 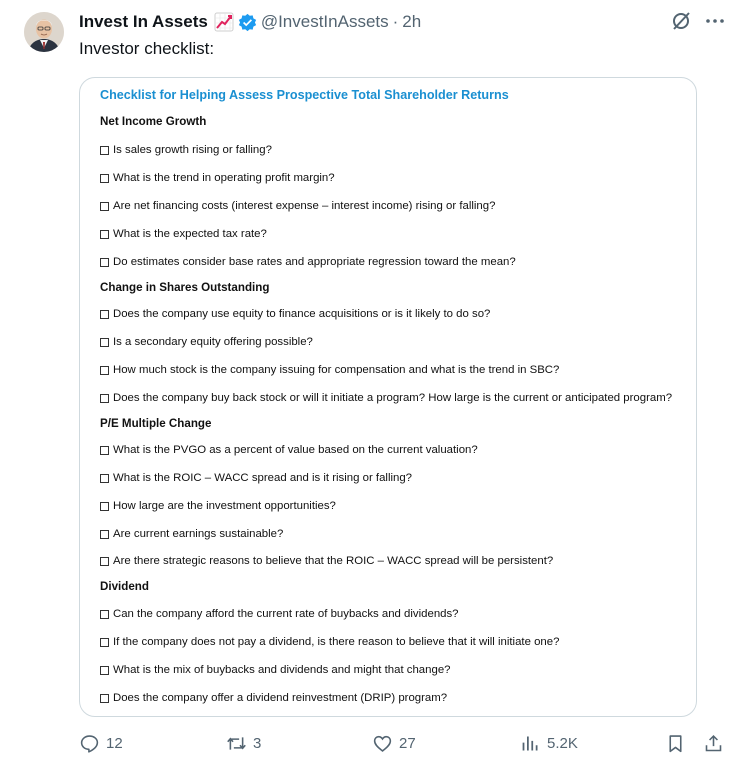 What do you see at coordinates (411, 22) in the screenshot?
I see `timestamp: 2h` at bounding box center [411, 22].